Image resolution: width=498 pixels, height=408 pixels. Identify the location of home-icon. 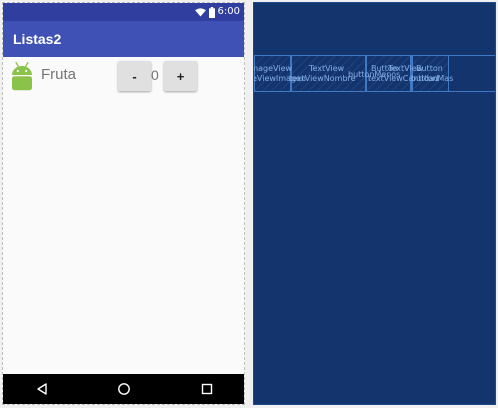
(124, 389).